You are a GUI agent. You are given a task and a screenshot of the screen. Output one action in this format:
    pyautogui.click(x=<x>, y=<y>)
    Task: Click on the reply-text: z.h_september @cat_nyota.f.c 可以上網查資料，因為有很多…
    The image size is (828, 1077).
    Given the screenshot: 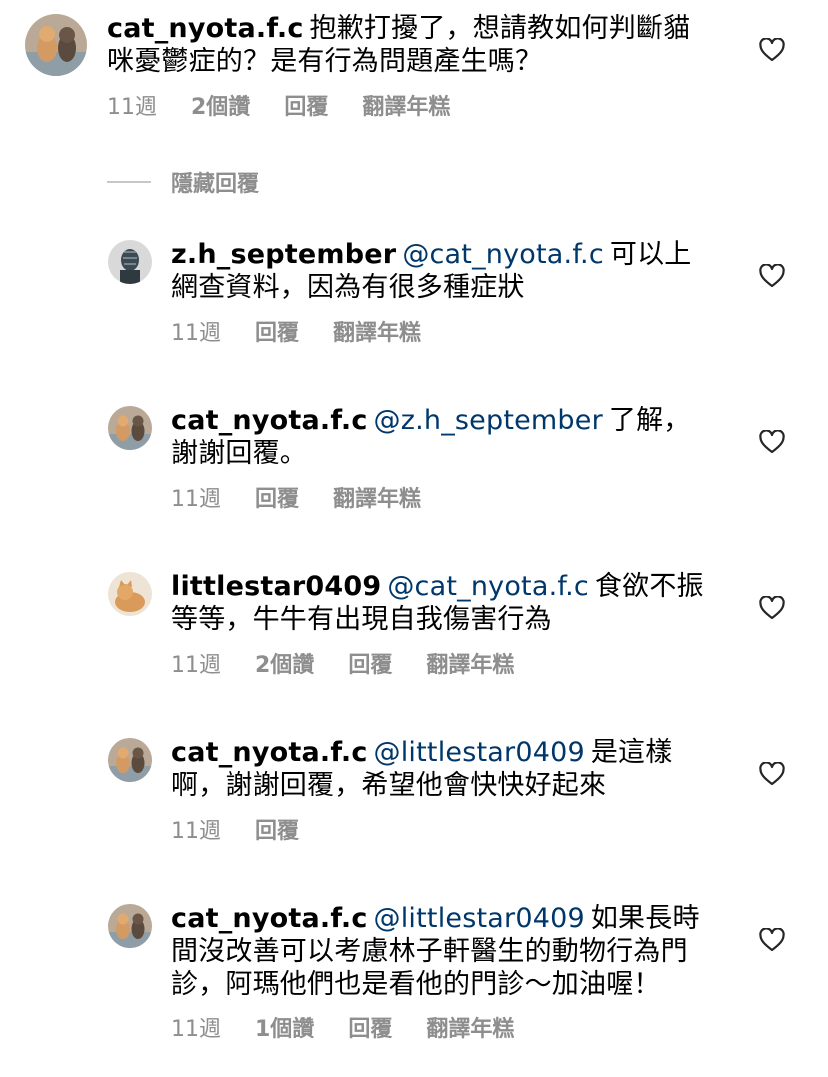 What is the action you would take?
    pyautogui.click(x=441, y=271)
    